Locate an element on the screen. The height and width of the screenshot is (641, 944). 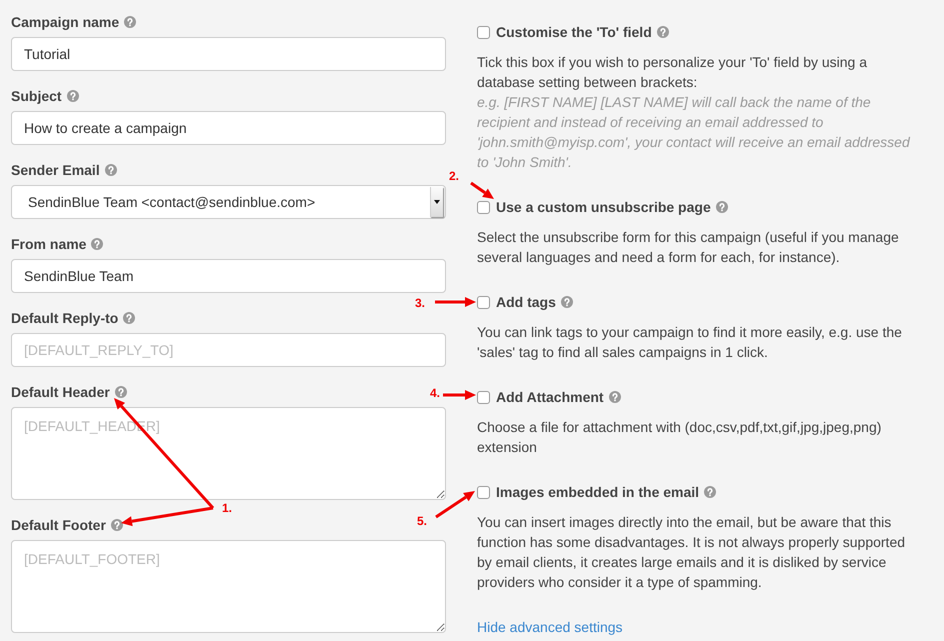
field-label: Default Reply-to is located at coordinates (64, 318).